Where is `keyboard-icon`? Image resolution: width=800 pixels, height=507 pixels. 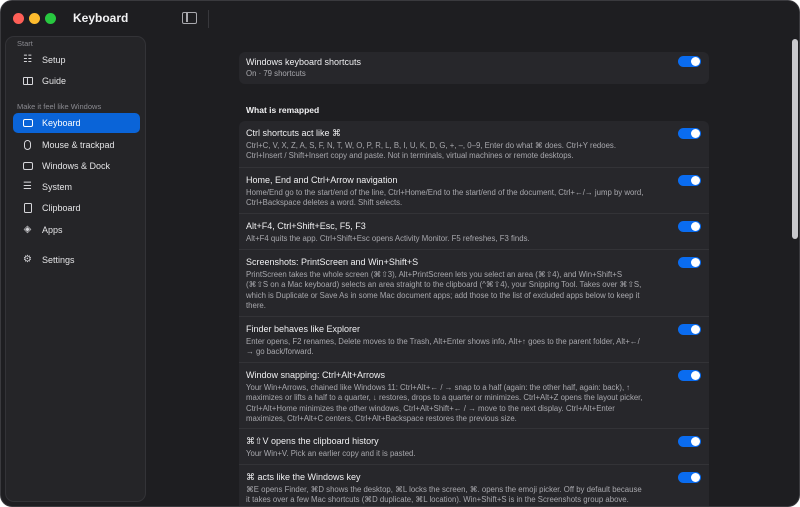 keyboard-icon is located at coordinates (27, 123).